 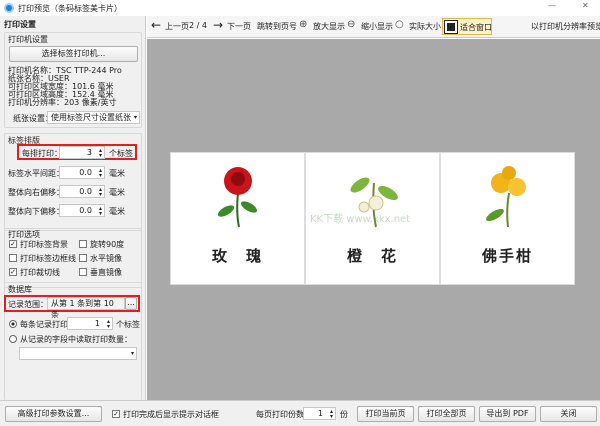 I want to click on checkbox-label: 打印裁切线, so click(x=40, y=272).